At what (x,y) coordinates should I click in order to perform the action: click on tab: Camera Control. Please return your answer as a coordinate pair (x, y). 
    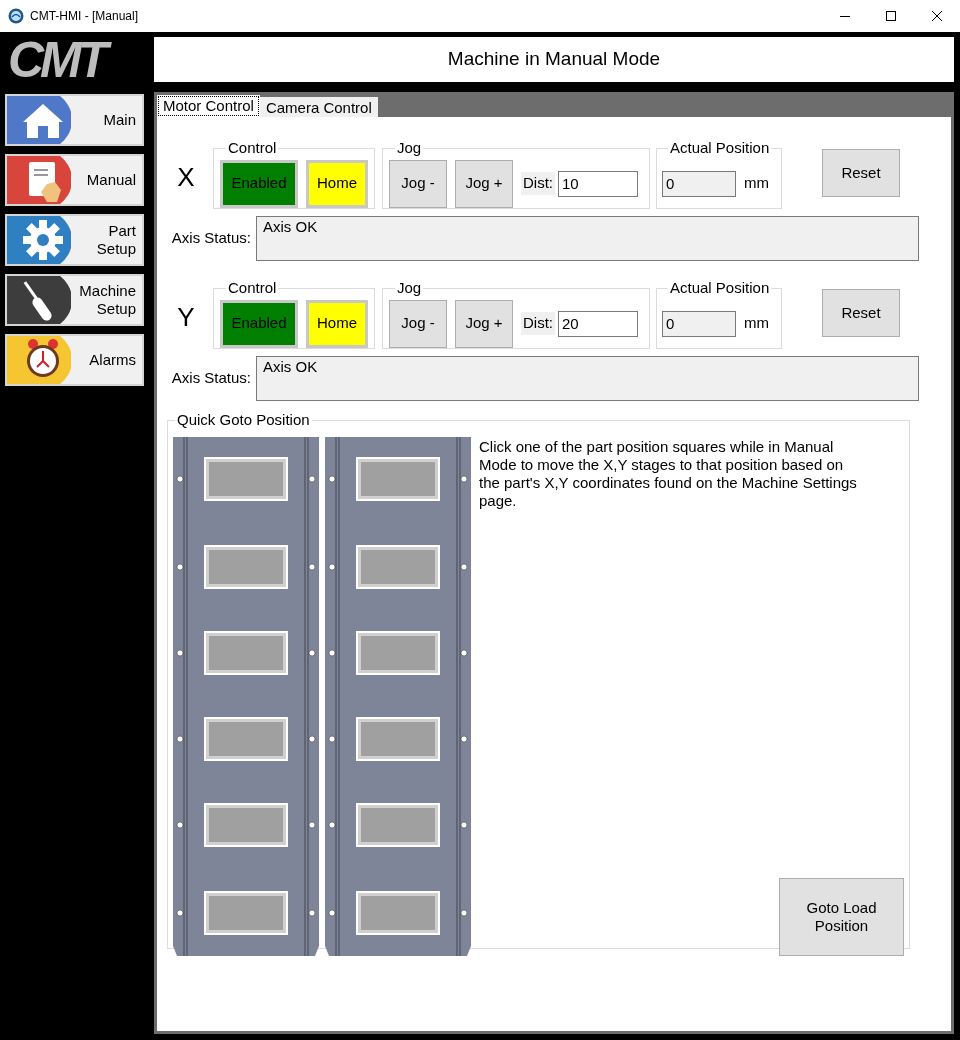
    Looking at the image, I should click on (318, 107).